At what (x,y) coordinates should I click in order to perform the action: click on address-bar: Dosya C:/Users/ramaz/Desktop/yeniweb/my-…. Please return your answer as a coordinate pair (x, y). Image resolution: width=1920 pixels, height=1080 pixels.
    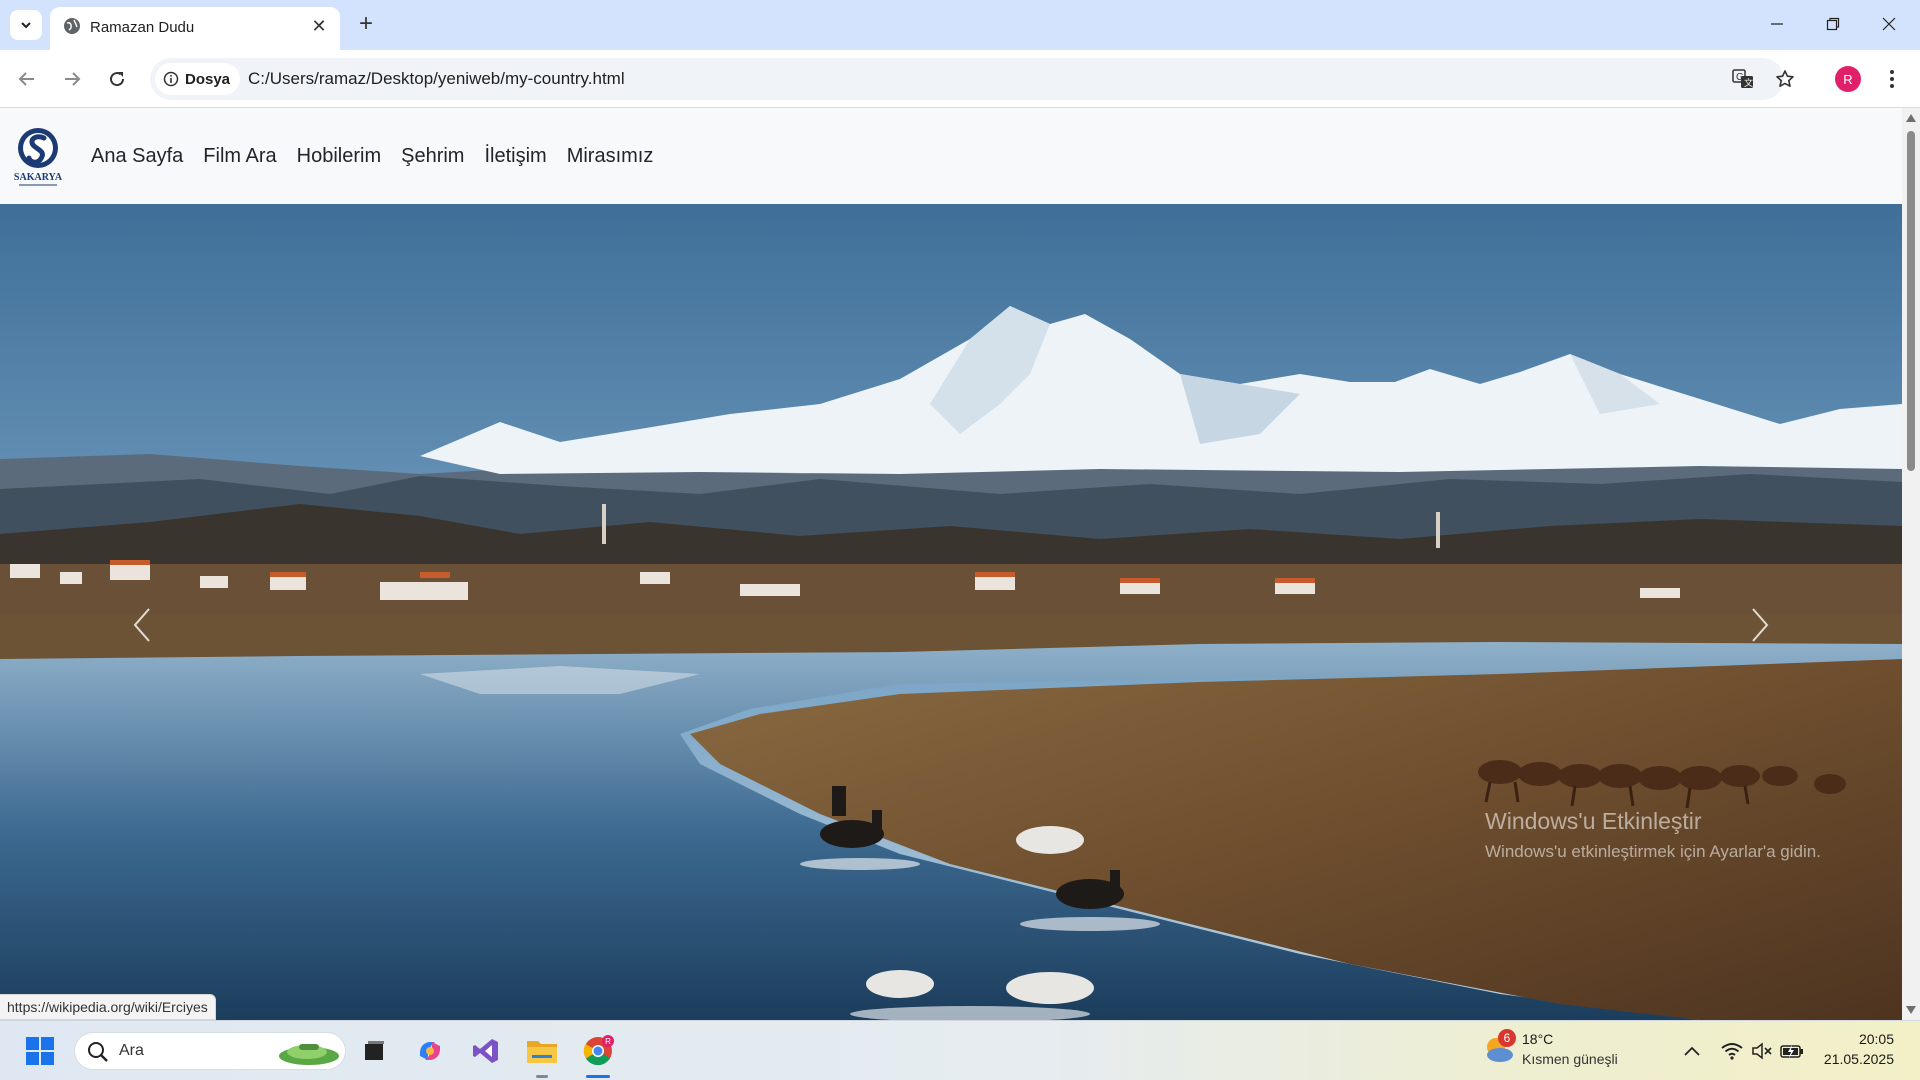
    Looking at the image, I should click on (972, 79).